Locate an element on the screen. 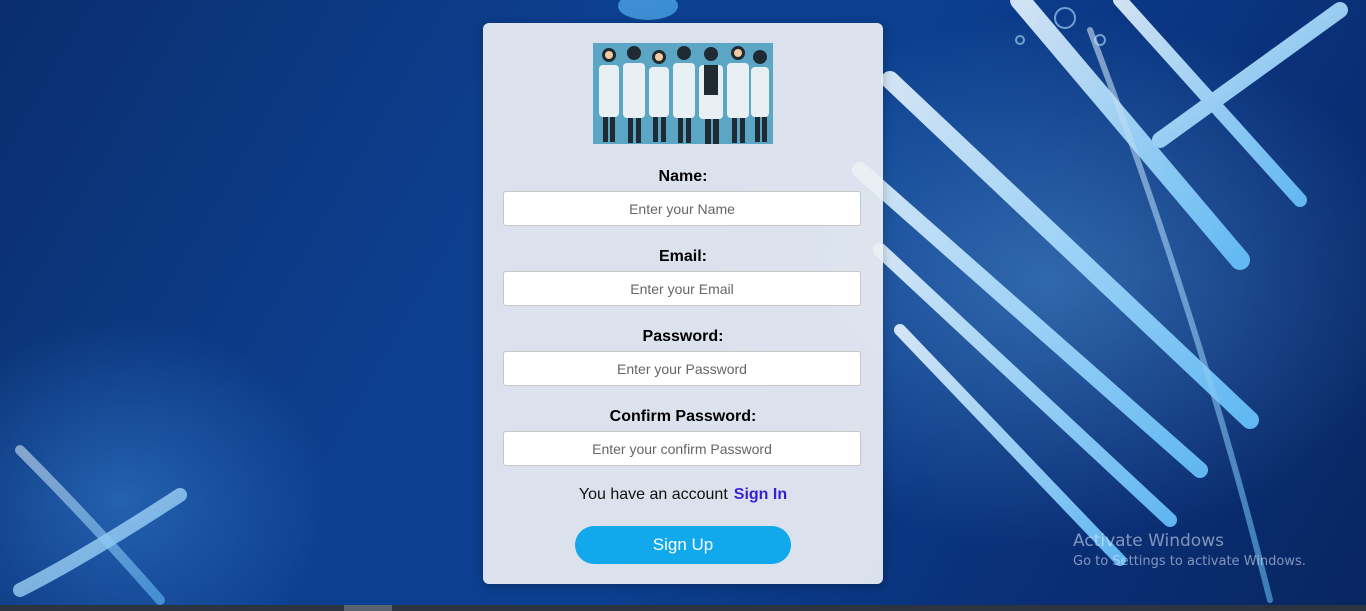  sign-in-link: Sign In is located at coordinates (760, 494).